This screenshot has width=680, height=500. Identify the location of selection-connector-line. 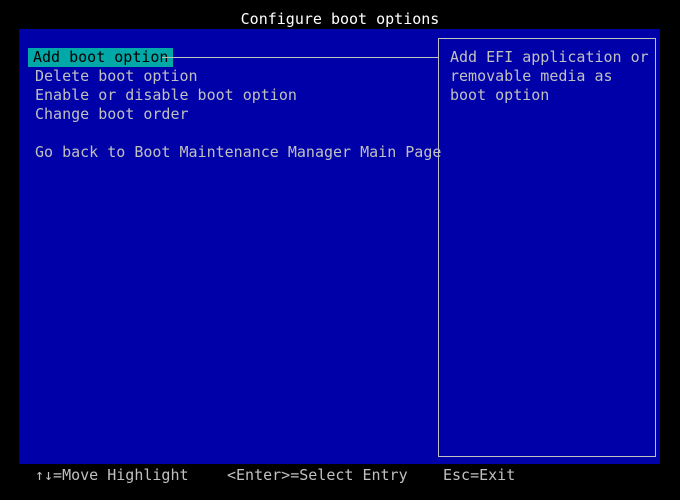
(300, 57).